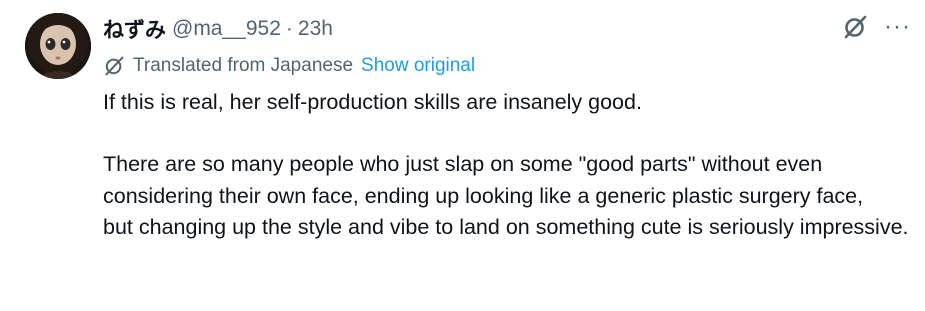 The width and height of the screenshot is (925, 311). I want to click on show-original-link: Show original, so click(418, 66).